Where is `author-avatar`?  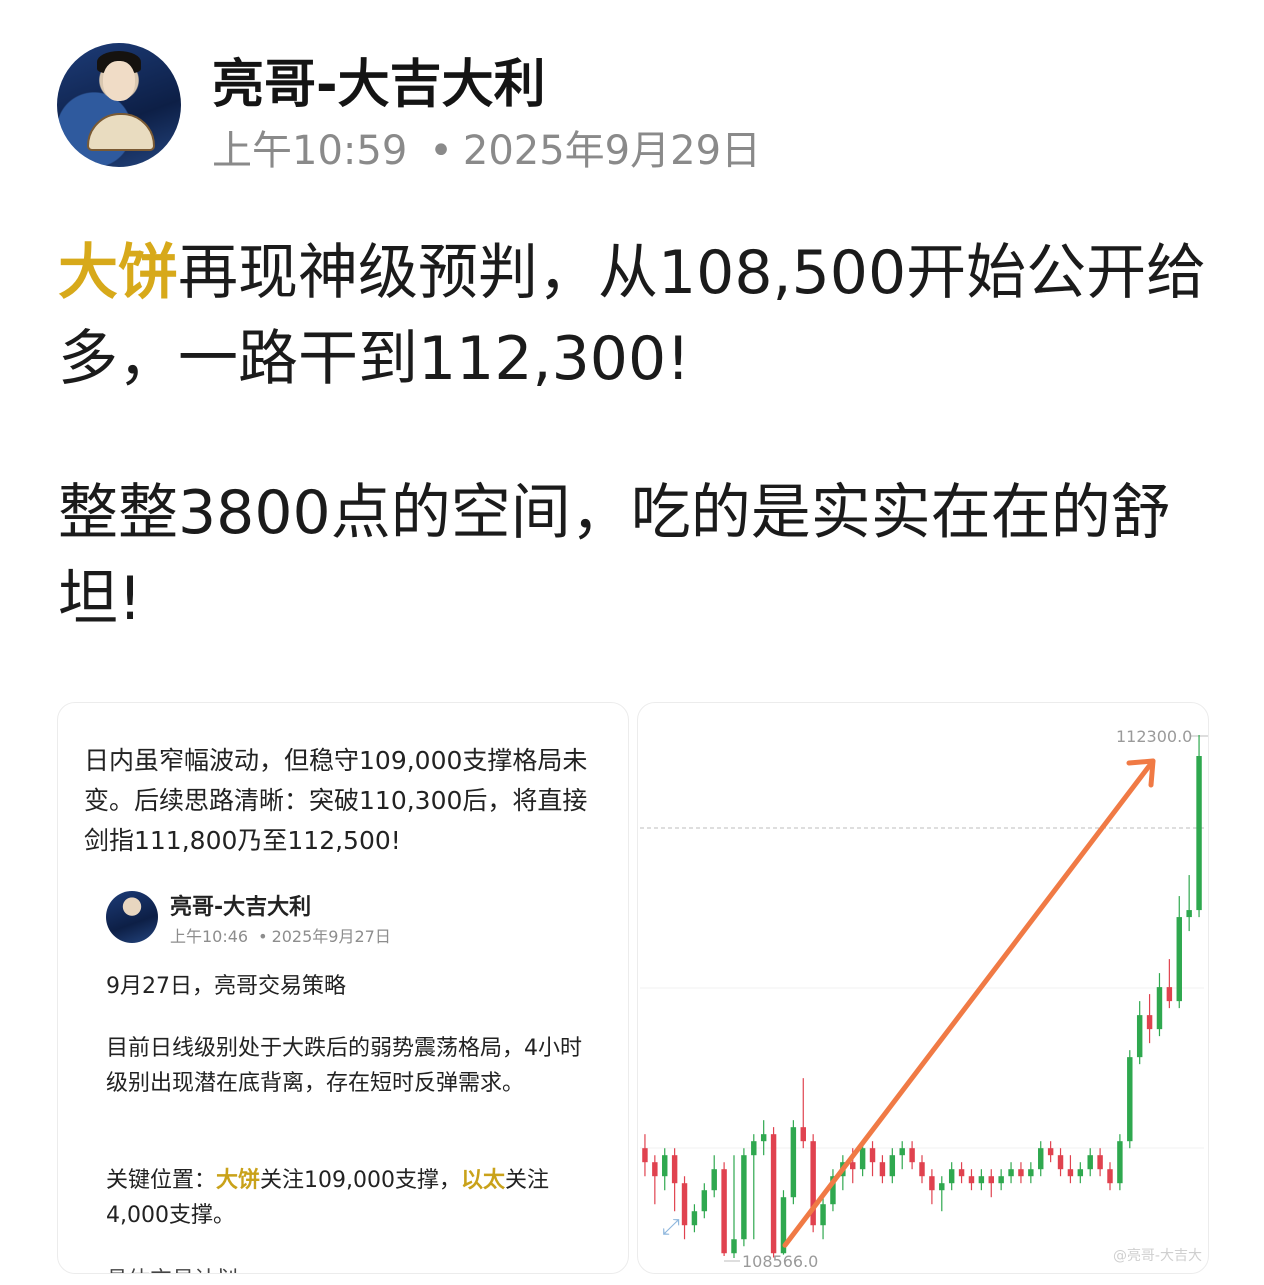
author-avatar is located at coordinates (119, 105).